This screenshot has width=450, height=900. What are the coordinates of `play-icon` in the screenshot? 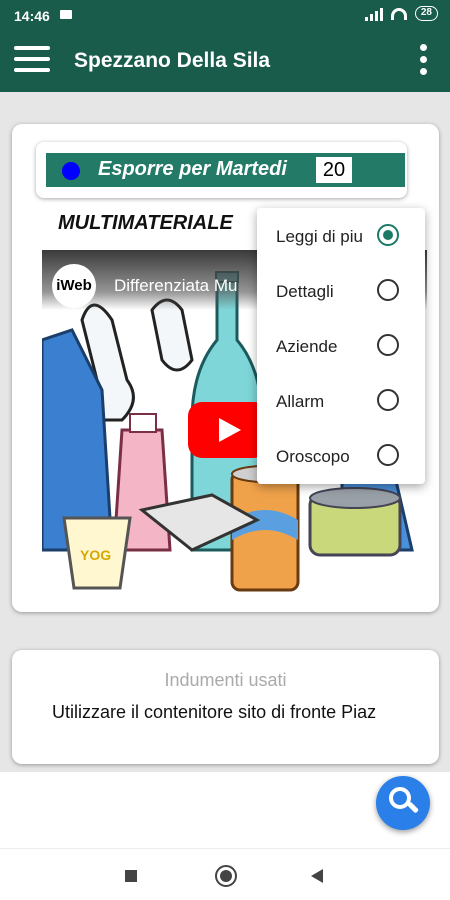 It's located at (228, 430).